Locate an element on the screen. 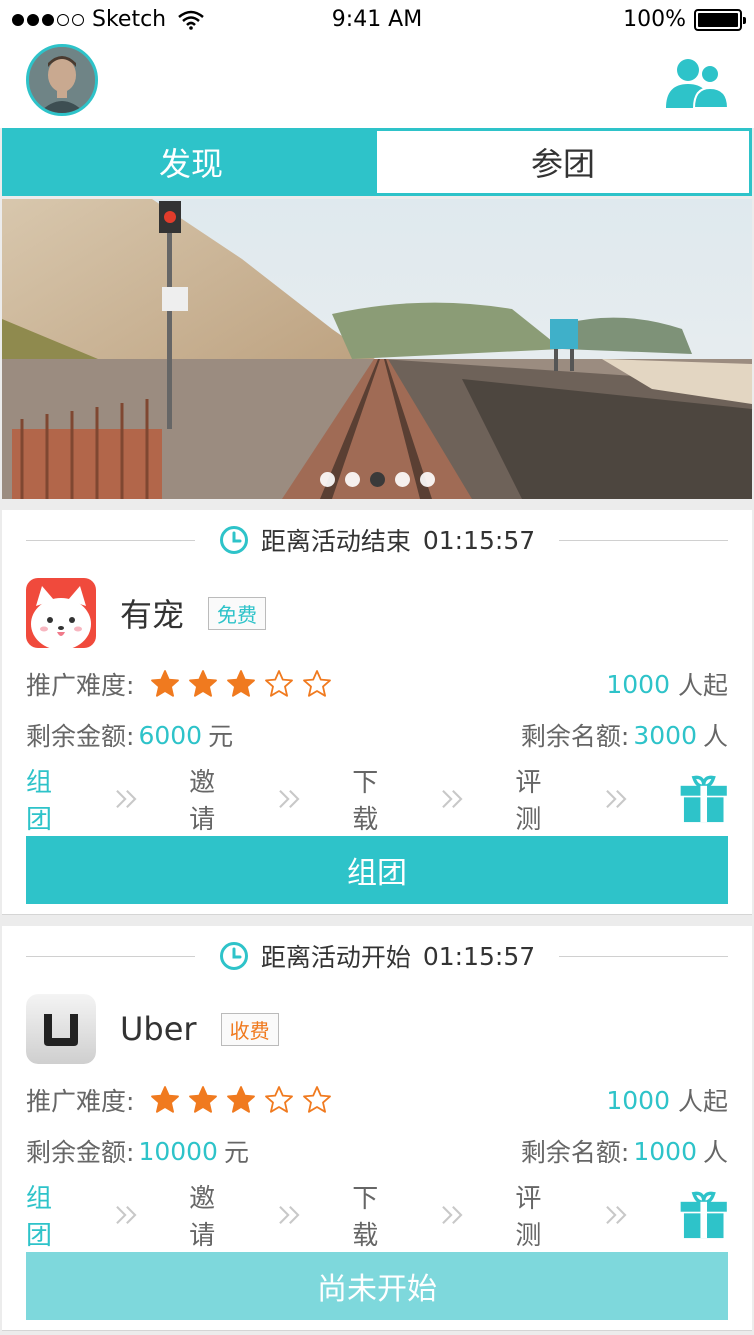 The width and height of the screenshot is (754, 1335). countdown-row: 距离活动开始 01:15:57 is located at coordinates (377, 956).